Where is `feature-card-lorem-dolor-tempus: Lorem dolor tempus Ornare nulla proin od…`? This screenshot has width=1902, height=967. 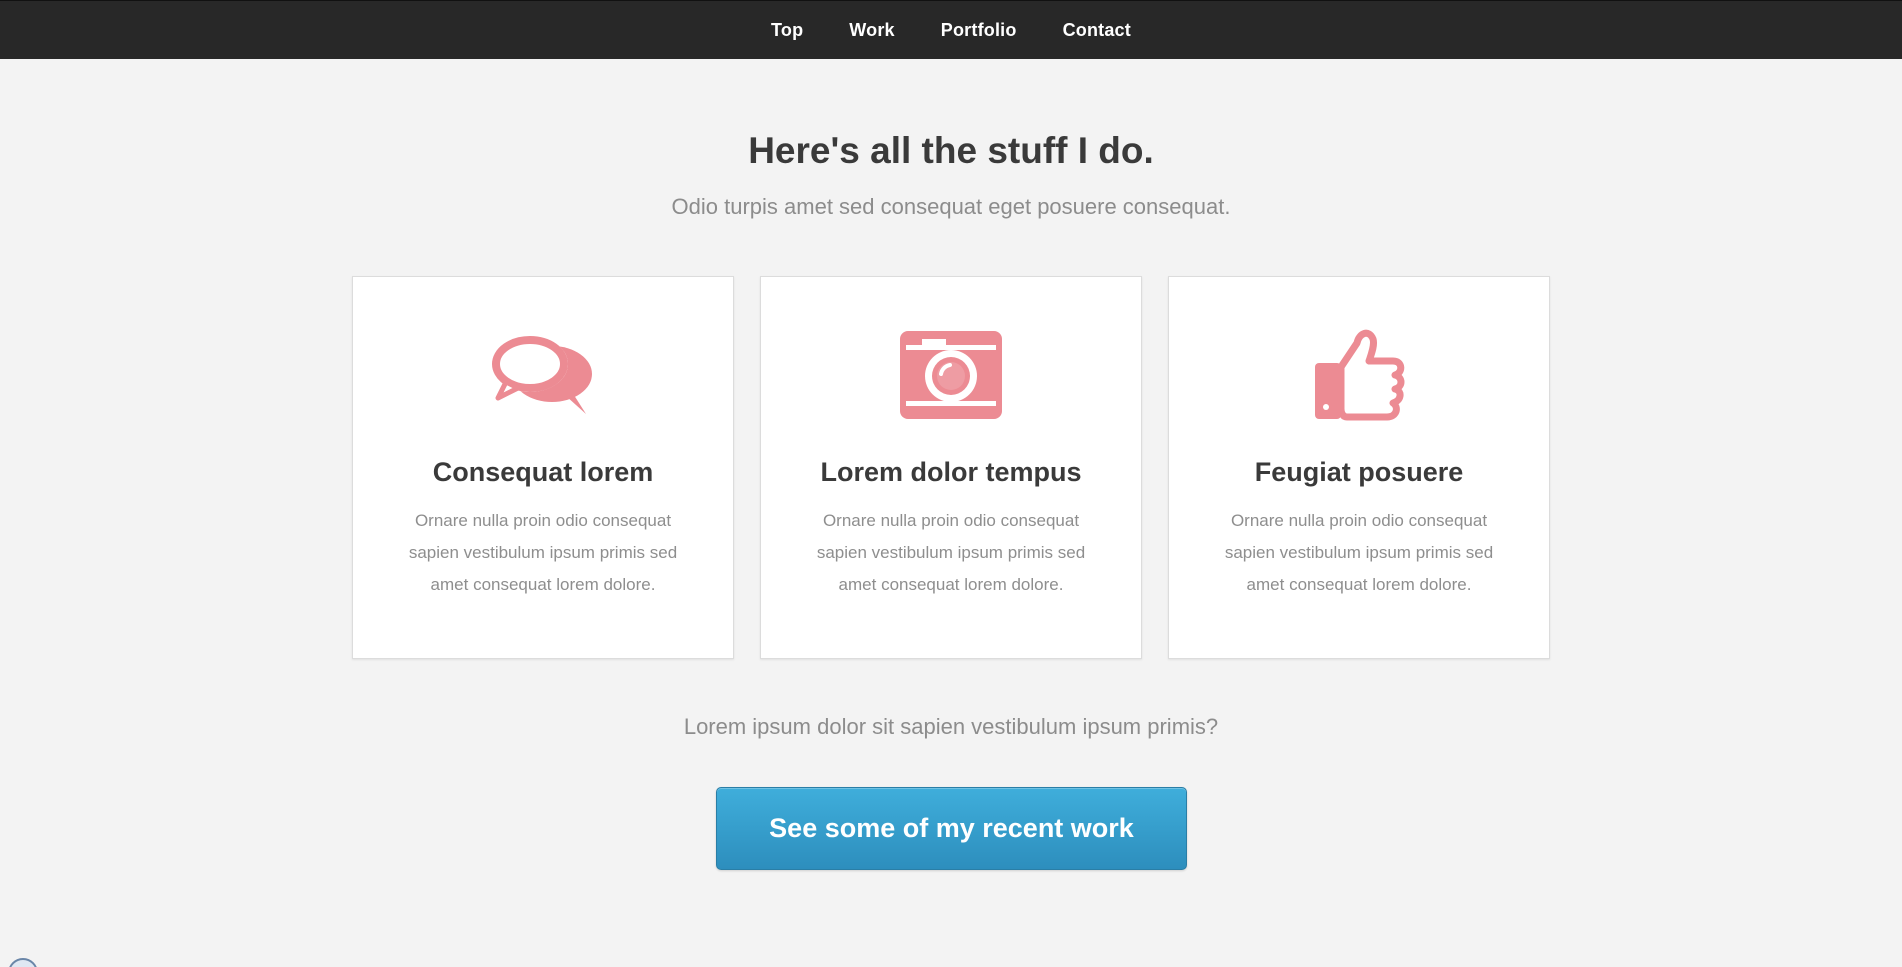
feature-card-lorem-dolor-tempus: Lorem dolor tempus Ornare nulla proin od… is located at coordinates (951, 467).